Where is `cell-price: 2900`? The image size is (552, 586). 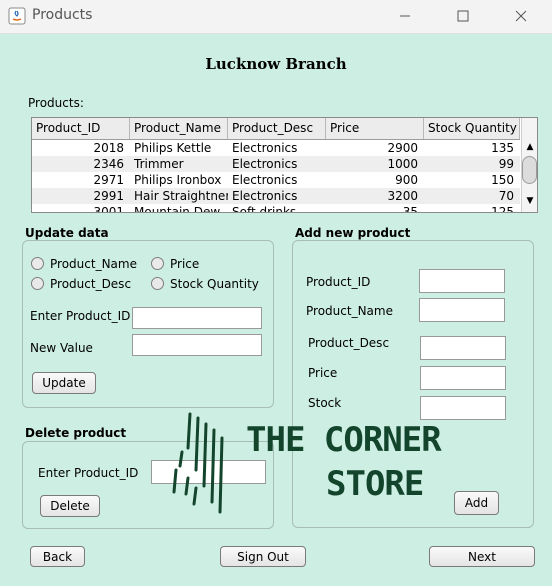 cell-price: 2900 is located at coordinates (402, 148).